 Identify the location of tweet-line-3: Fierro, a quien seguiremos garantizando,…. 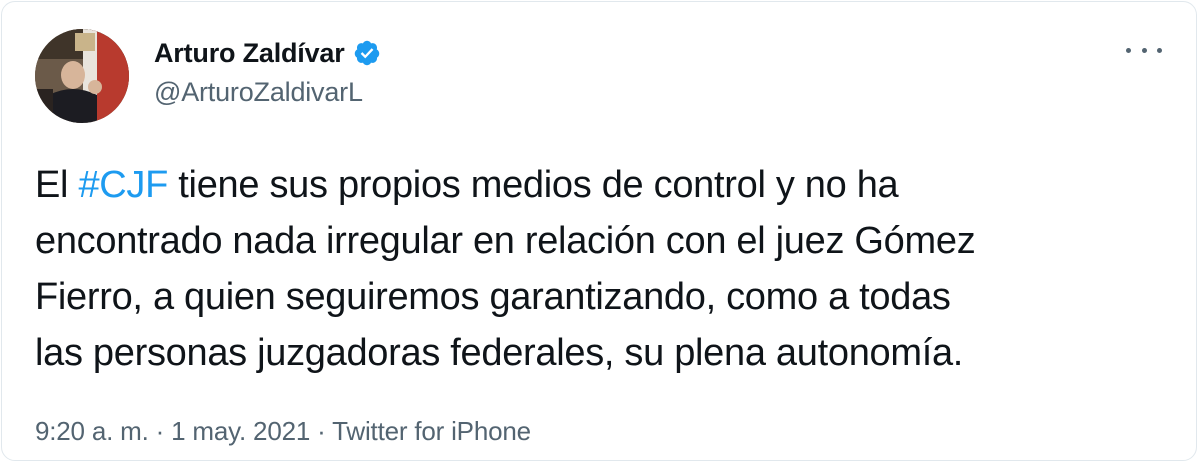
(493, 297).